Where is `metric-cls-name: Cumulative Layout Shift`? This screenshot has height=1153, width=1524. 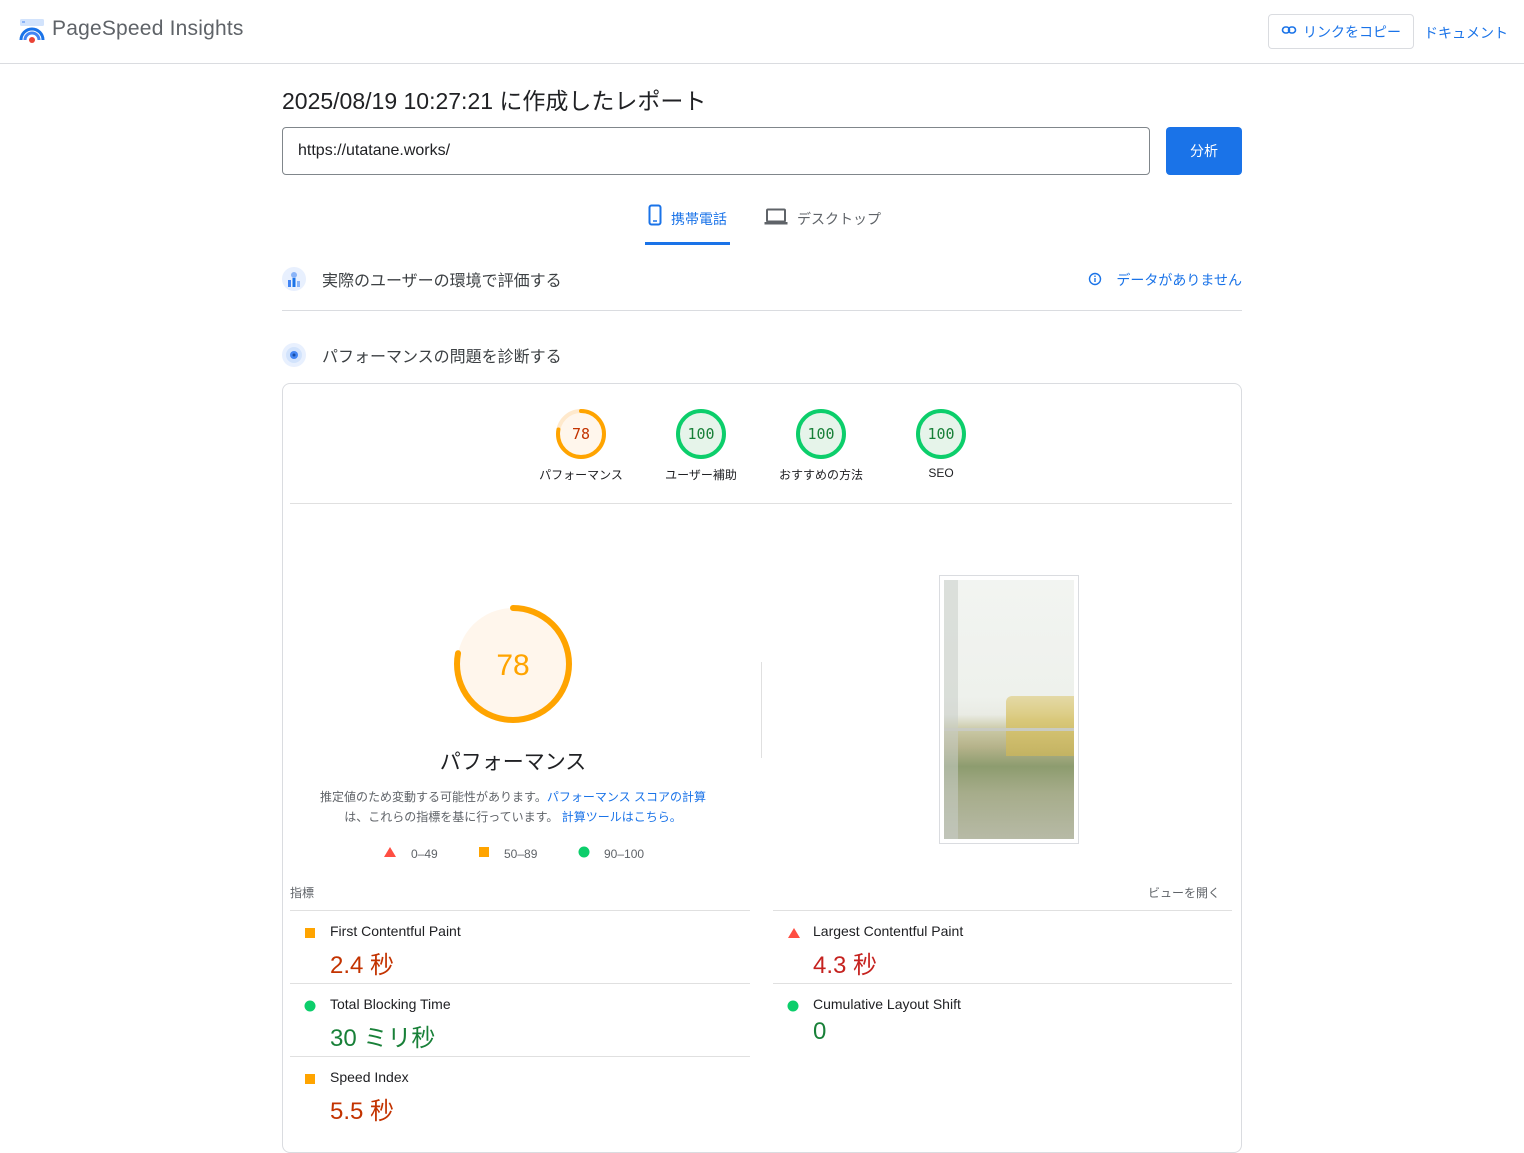 metric-cls-name: Cumulative Layout Shift is located at coordinates (887, 1004).